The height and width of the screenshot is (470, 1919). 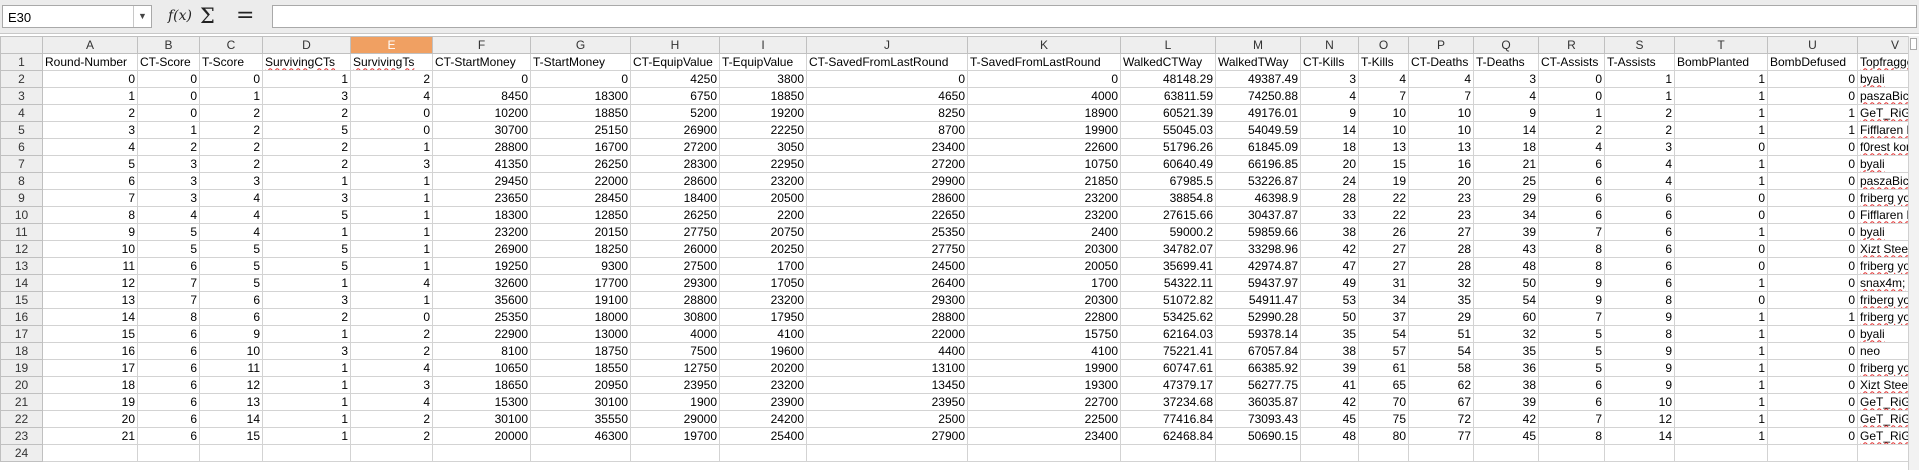 What do you see at coordinates (168, 283) in the screenshot?
I see `cell-b14: 7` at bounding box center [168, 283].